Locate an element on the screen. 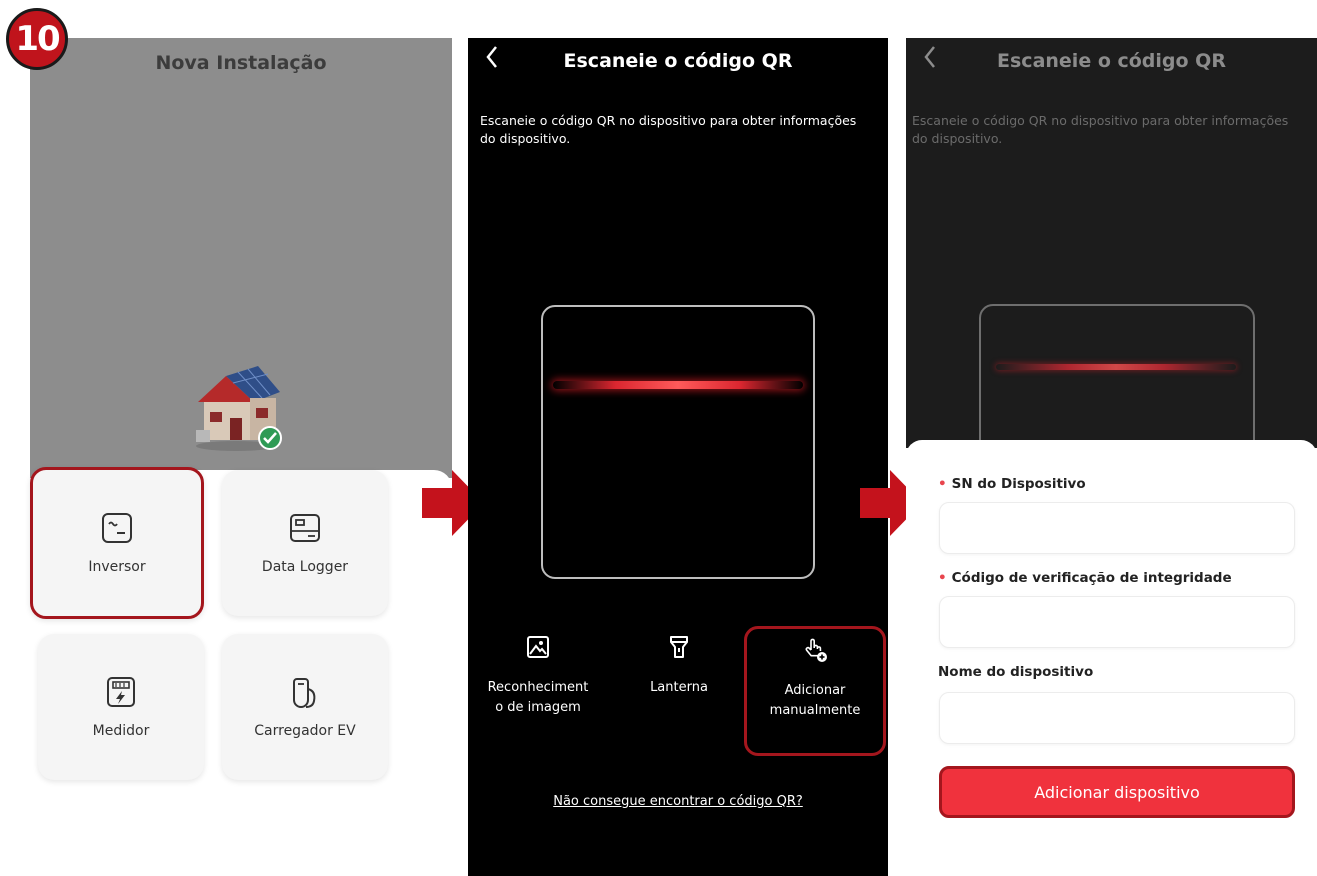 This screenshot has height=876, width=1317. device-type-inverter-tile: Inversor is located at coordinates (117, 543).